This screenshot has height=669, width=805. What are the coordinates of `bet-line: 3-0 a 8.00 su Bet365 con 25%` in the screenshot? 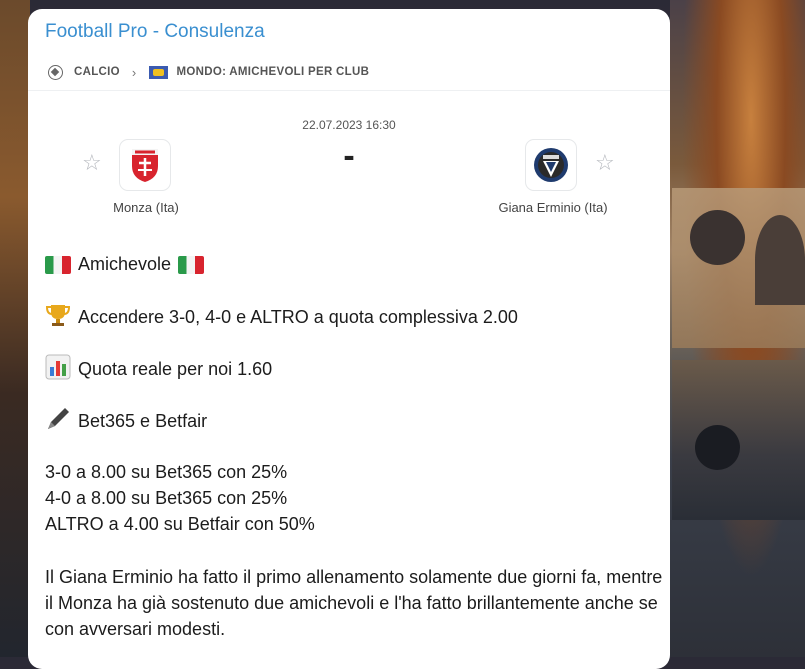 It's located at (166, 472).